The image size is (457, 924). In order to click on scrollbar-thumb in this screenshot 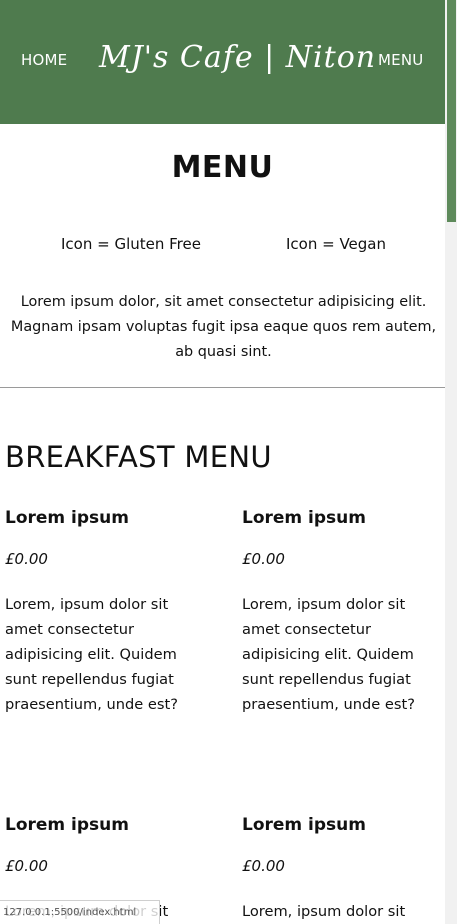, I will do `click(451, 111)`.